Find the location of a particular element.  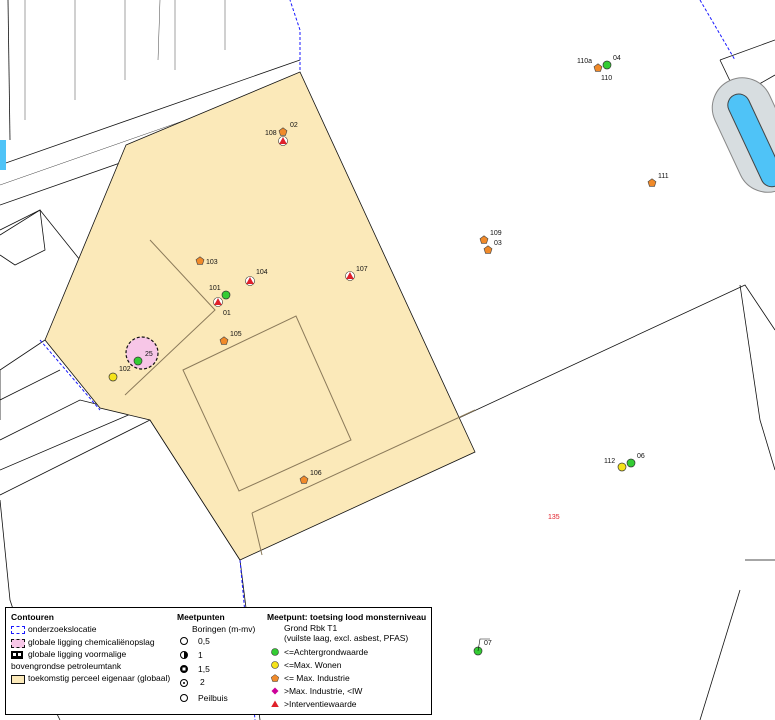

legend-toetsing-line2: (vuilste laag, excl. asbest, PFAS) is located at coordinates (346, 638).